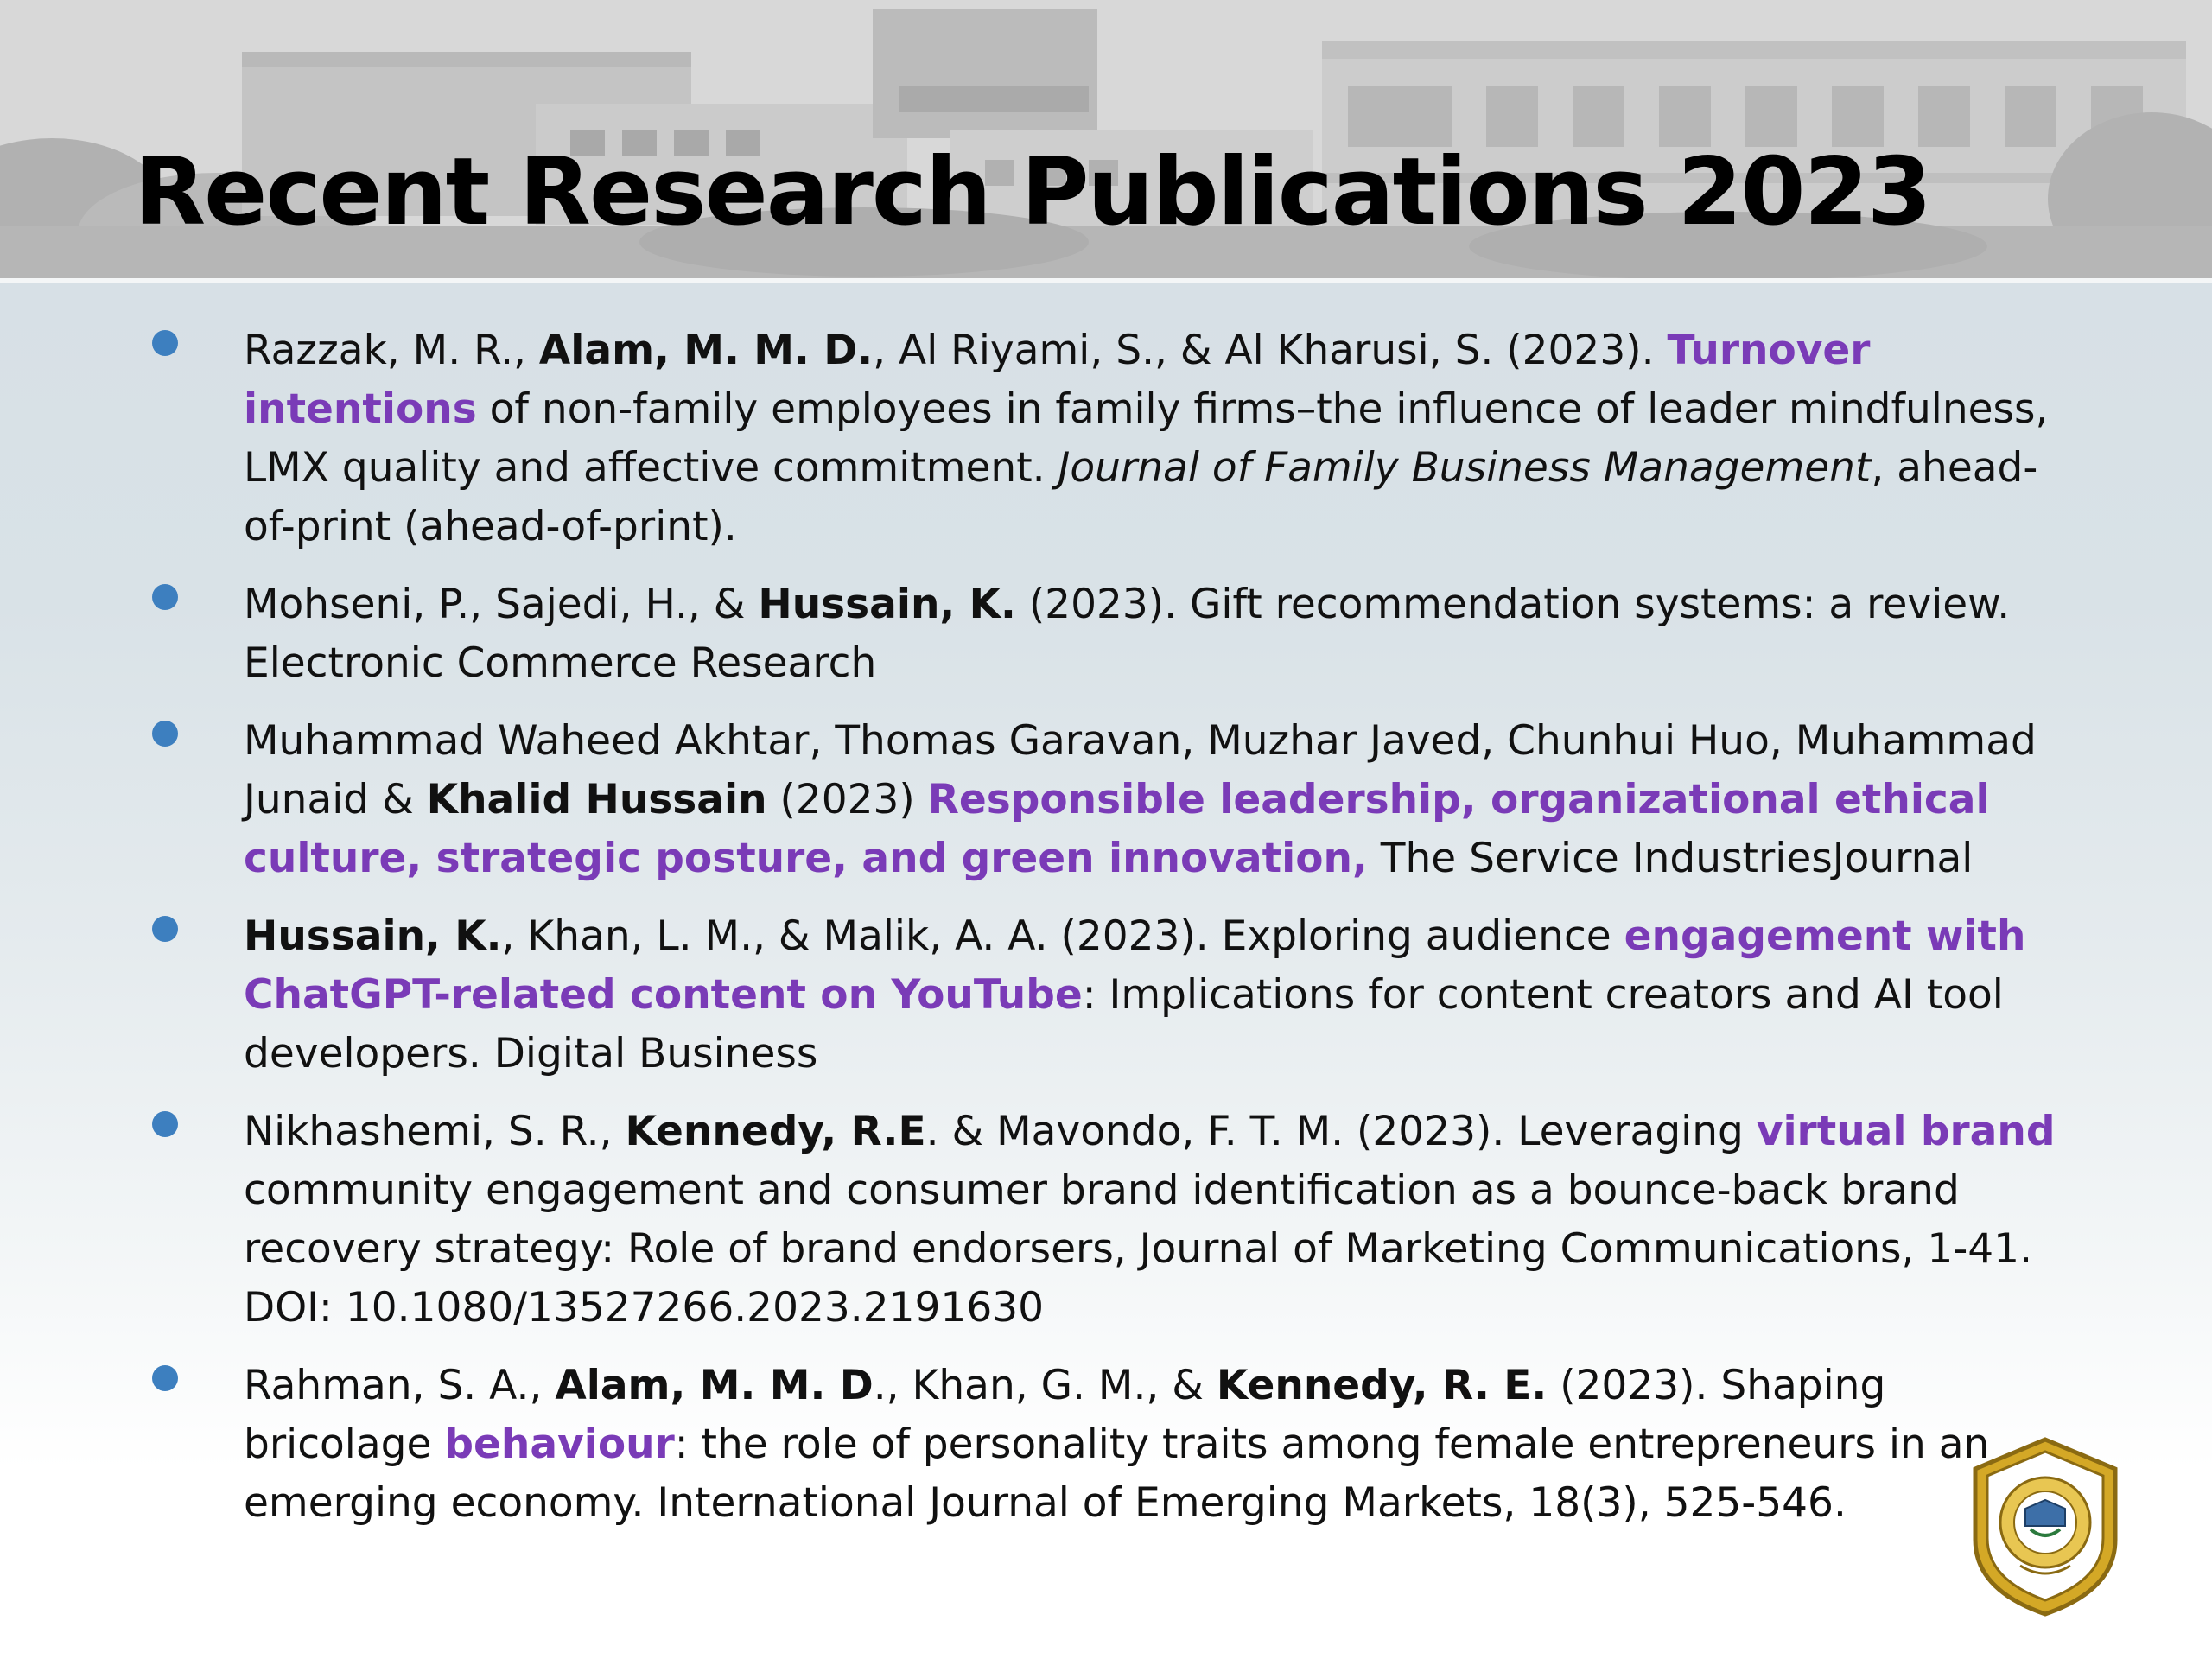 The width and height of the screenshot is (2212, 1659). Describe the element at coordinates (435, 1131) in the screenshot. I see `publication-text-segment: Nikhashemi, S. R.,` at that location.